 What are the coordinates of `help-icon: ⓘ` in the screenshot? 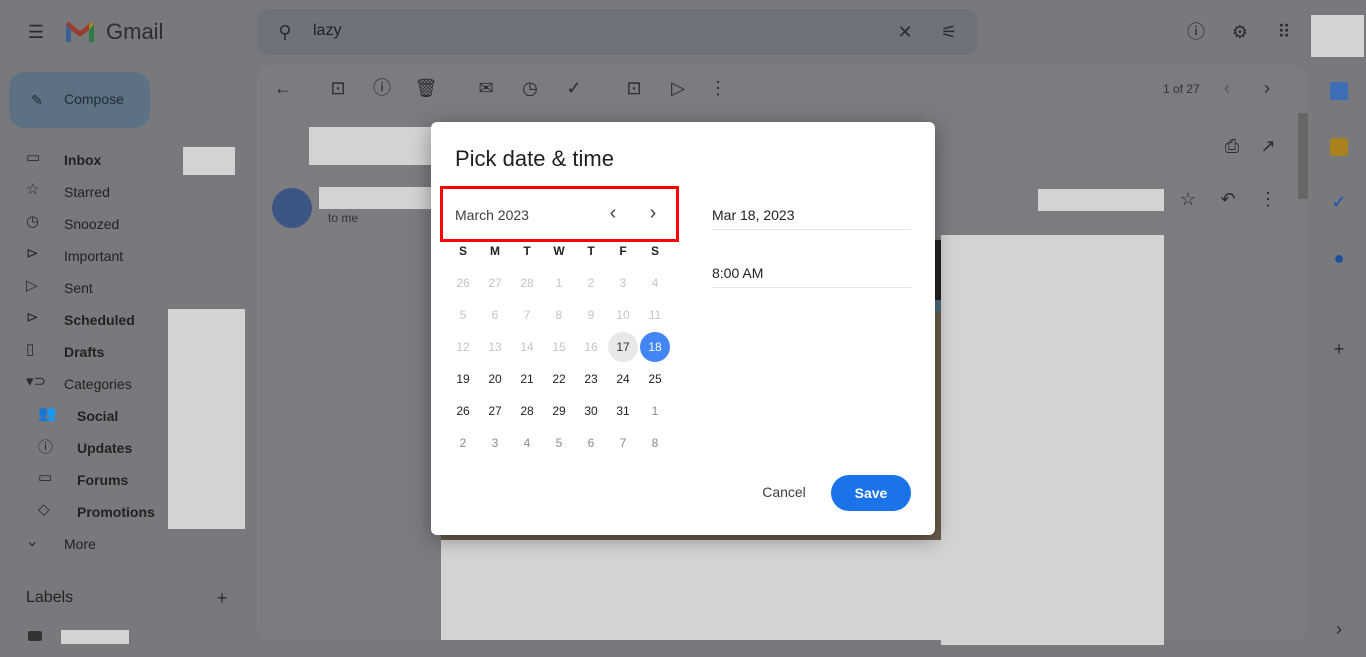 It's located at (1196, 32).